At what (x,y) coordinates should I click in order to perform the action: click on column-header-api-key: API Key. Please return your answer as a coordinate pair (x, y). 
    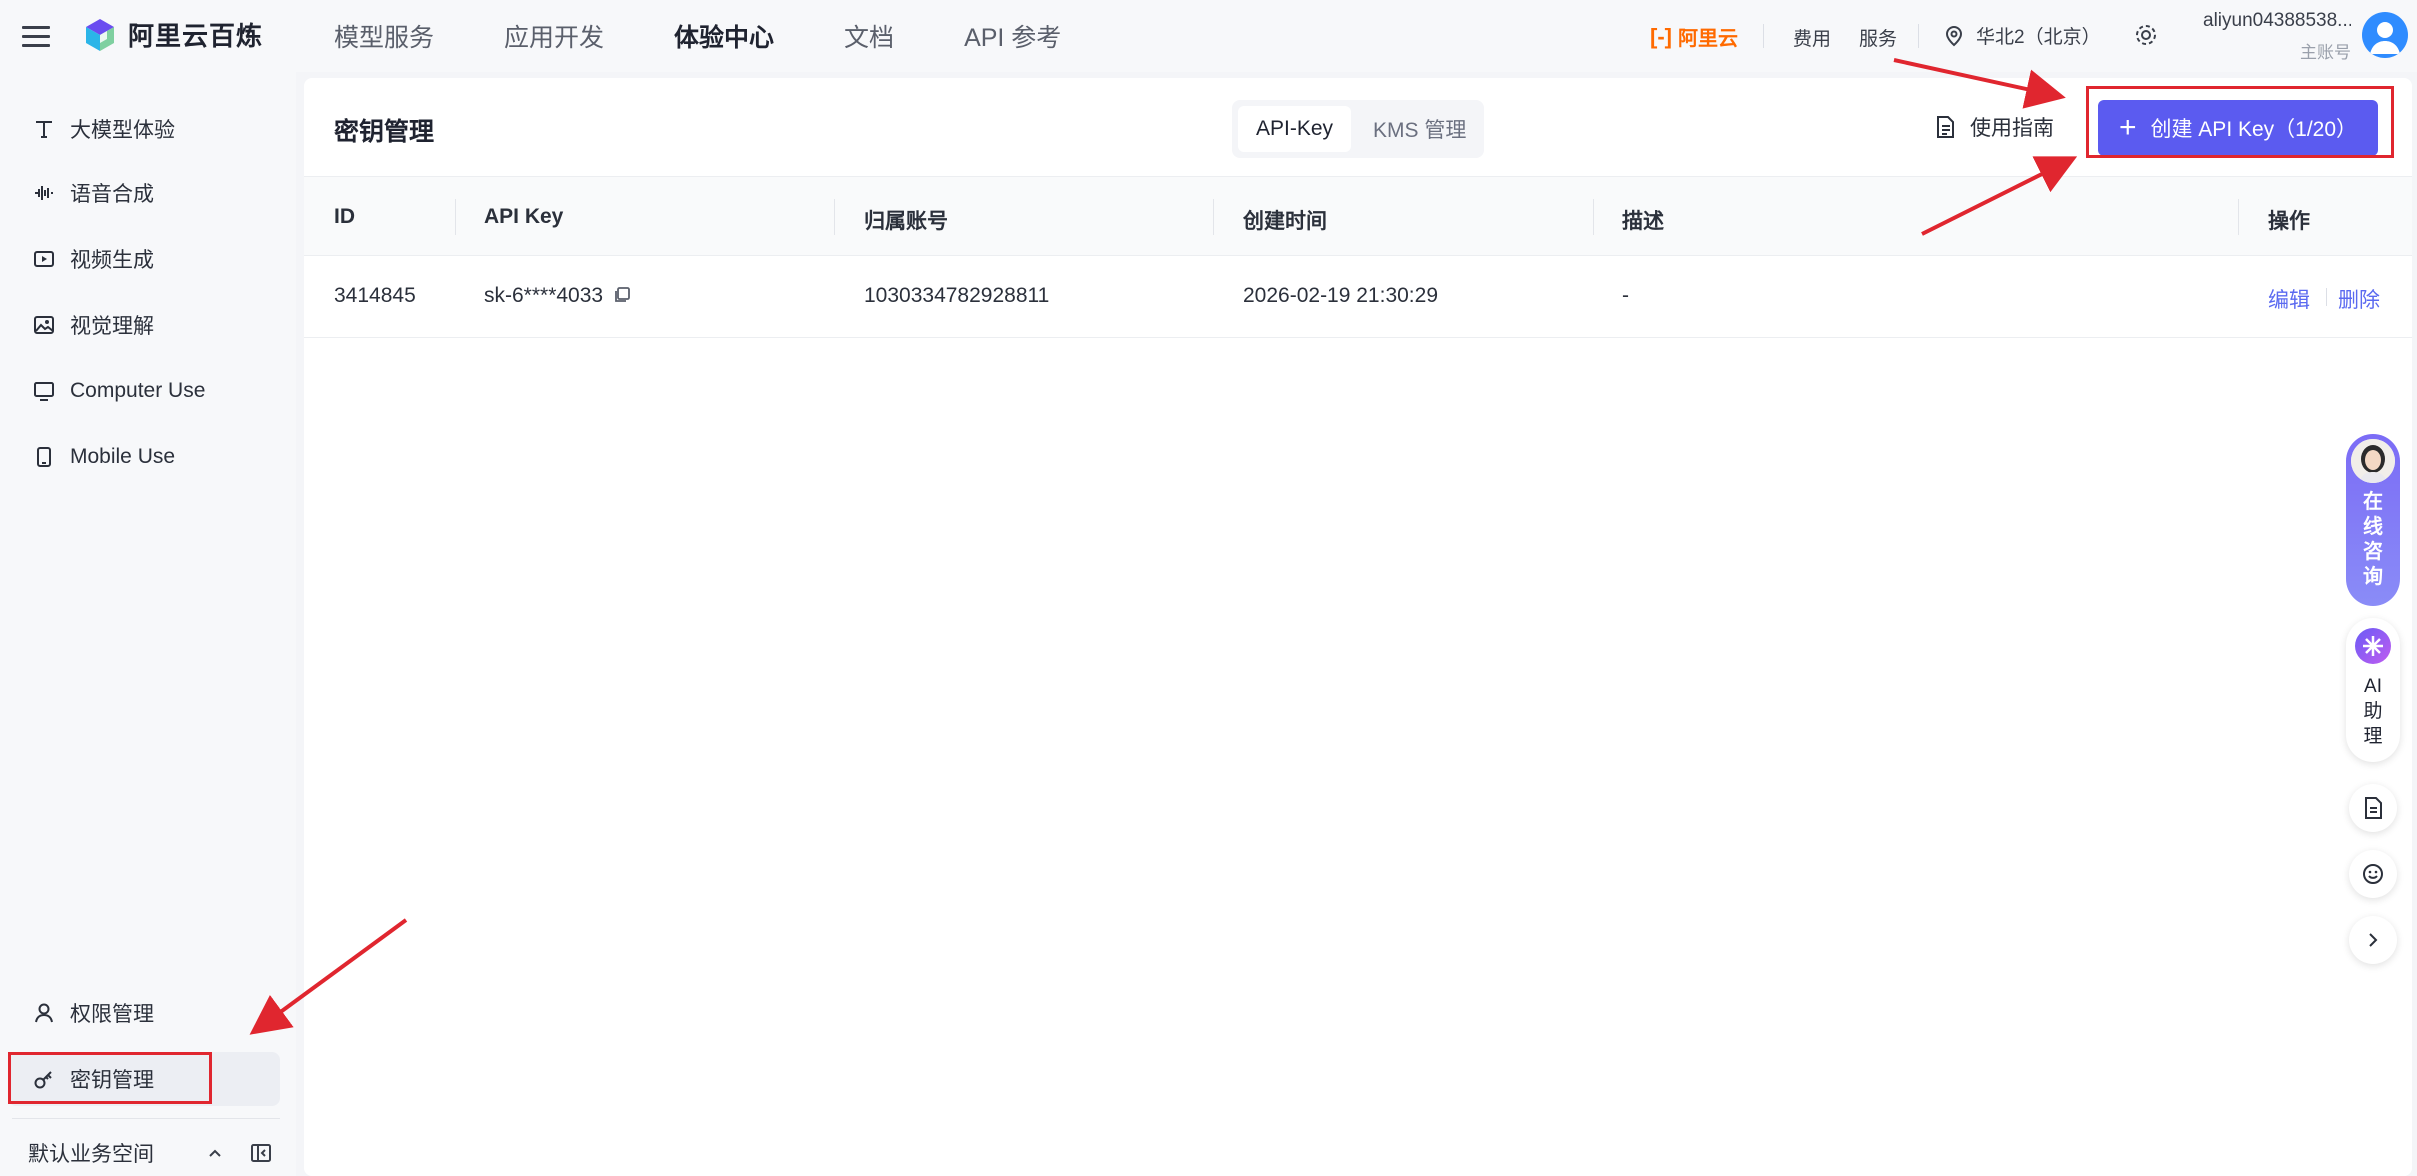
    Looking at the image, I should click on (524, 216).